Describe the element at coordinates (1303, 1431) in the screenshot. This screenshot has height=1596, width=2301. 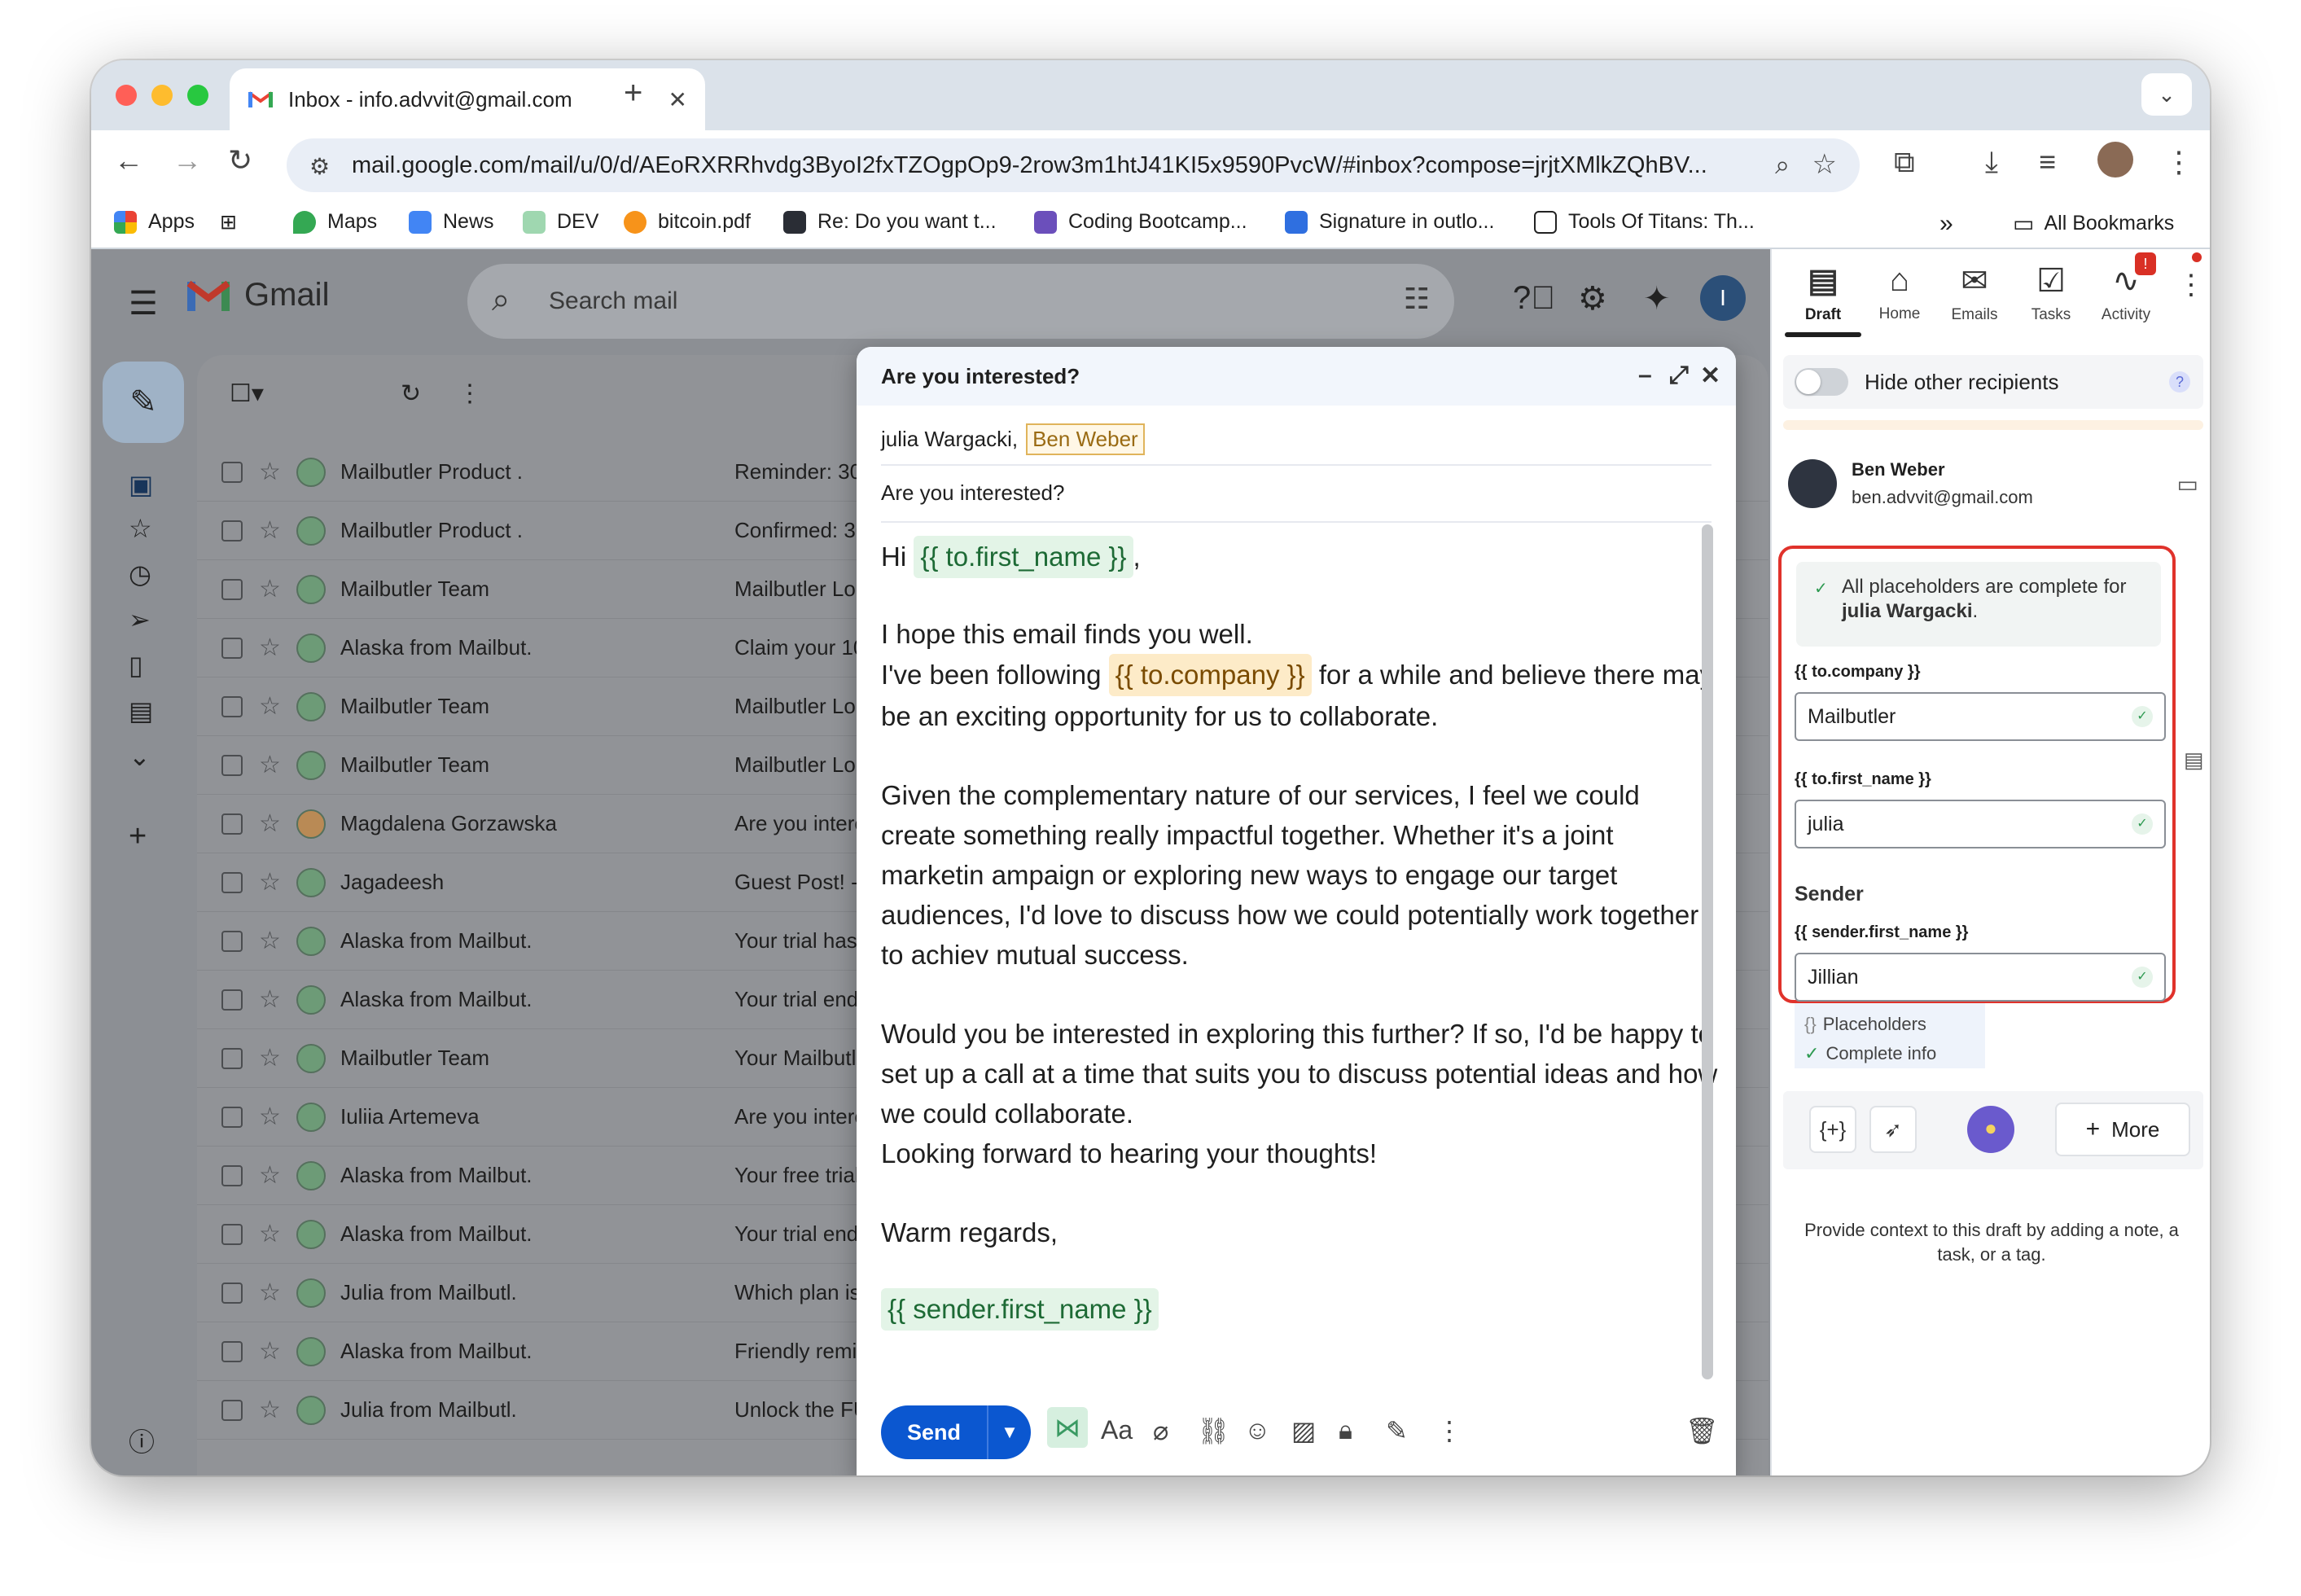
I see `insert-photo-icon: ▨` at that location.